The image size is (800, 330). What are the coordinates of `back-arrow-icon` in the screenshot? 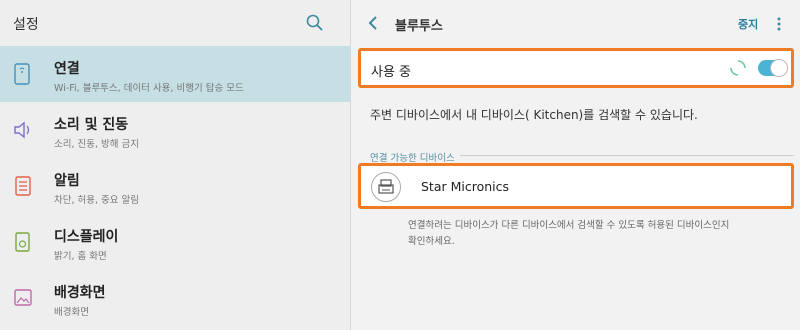 It's located at (373, 23).